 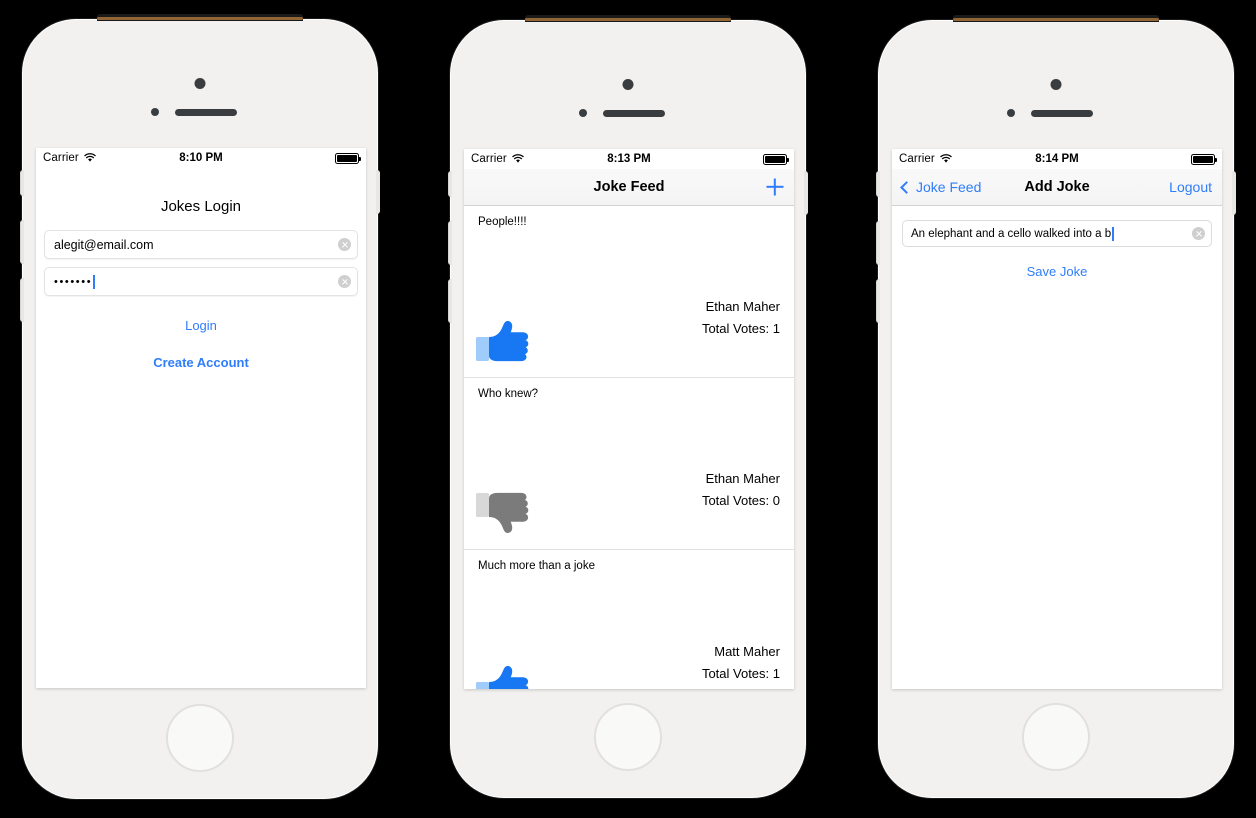 I want to click on page-title: Joke Feed, so click(x=629, y=187).